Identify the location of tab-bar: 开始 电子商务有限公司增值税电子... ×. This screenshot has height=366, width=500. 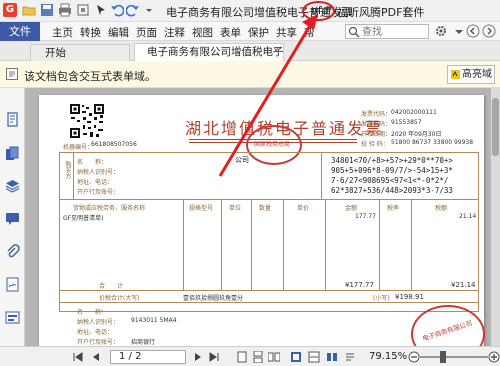
(250, 51).